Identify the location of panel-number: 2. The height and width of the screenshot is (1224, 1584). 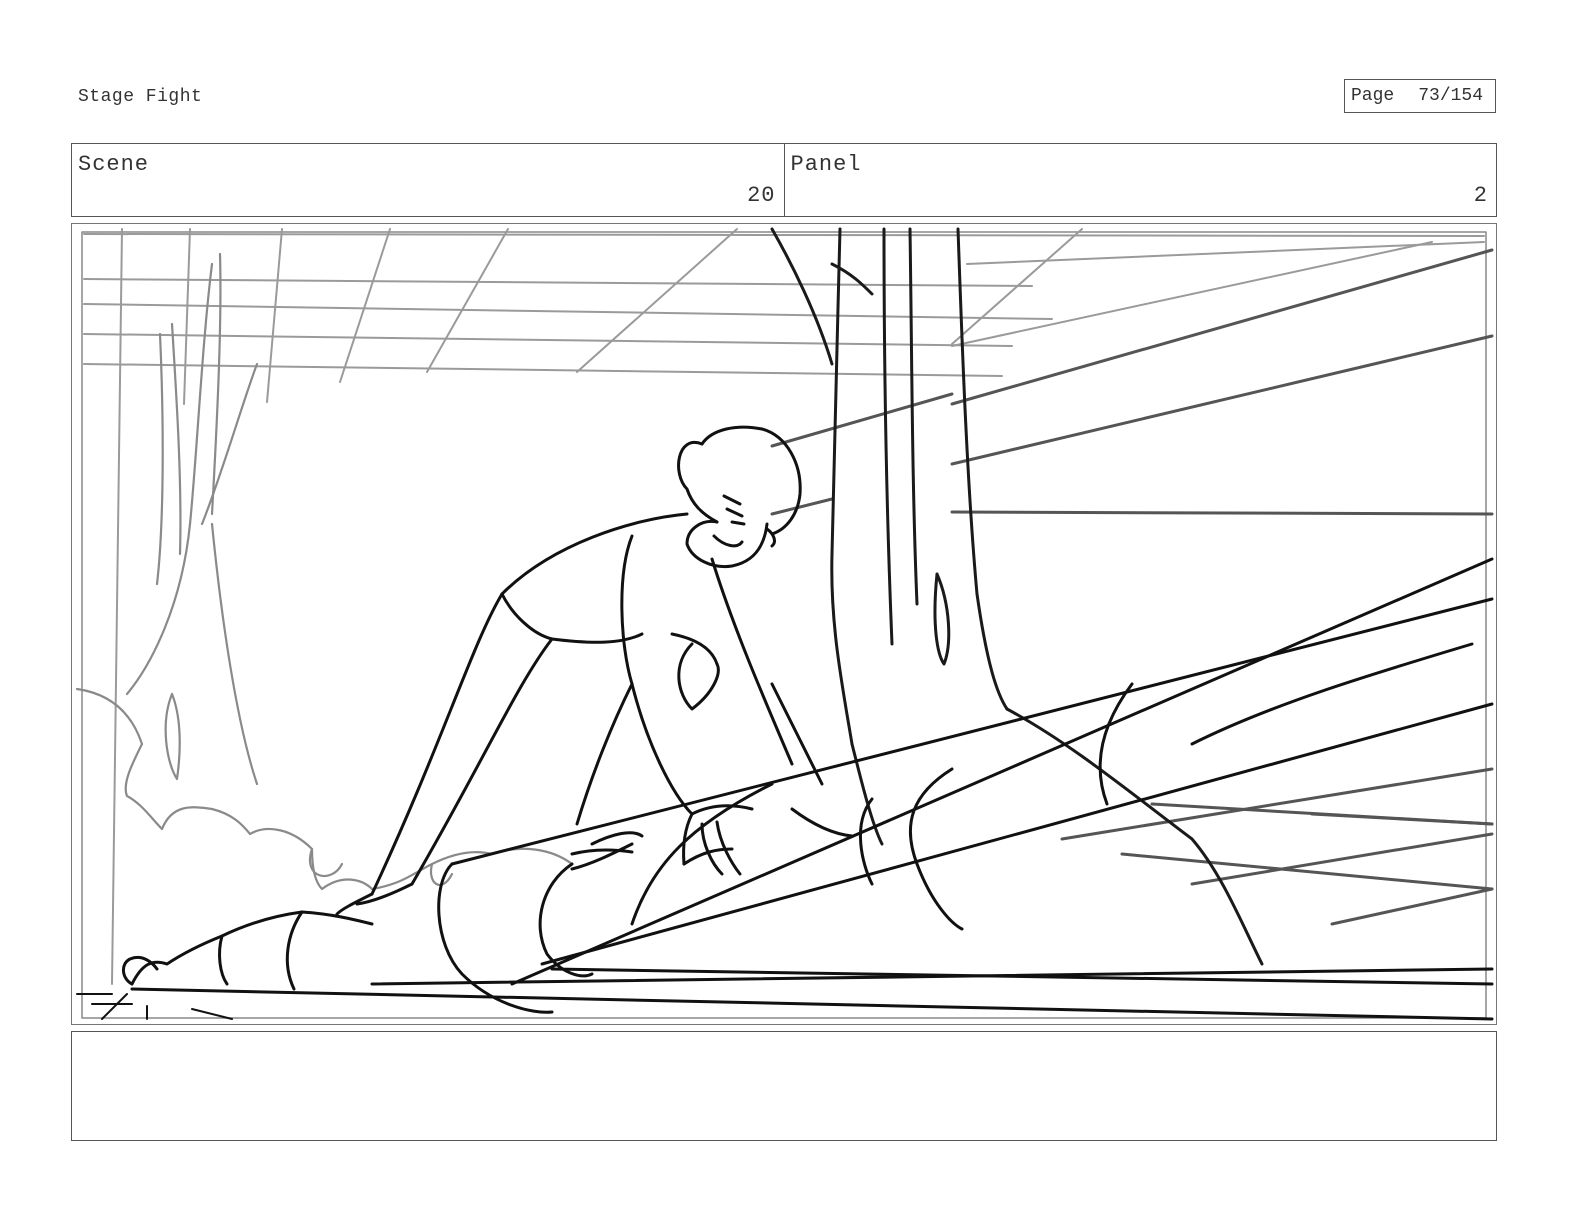
(1480, 195).